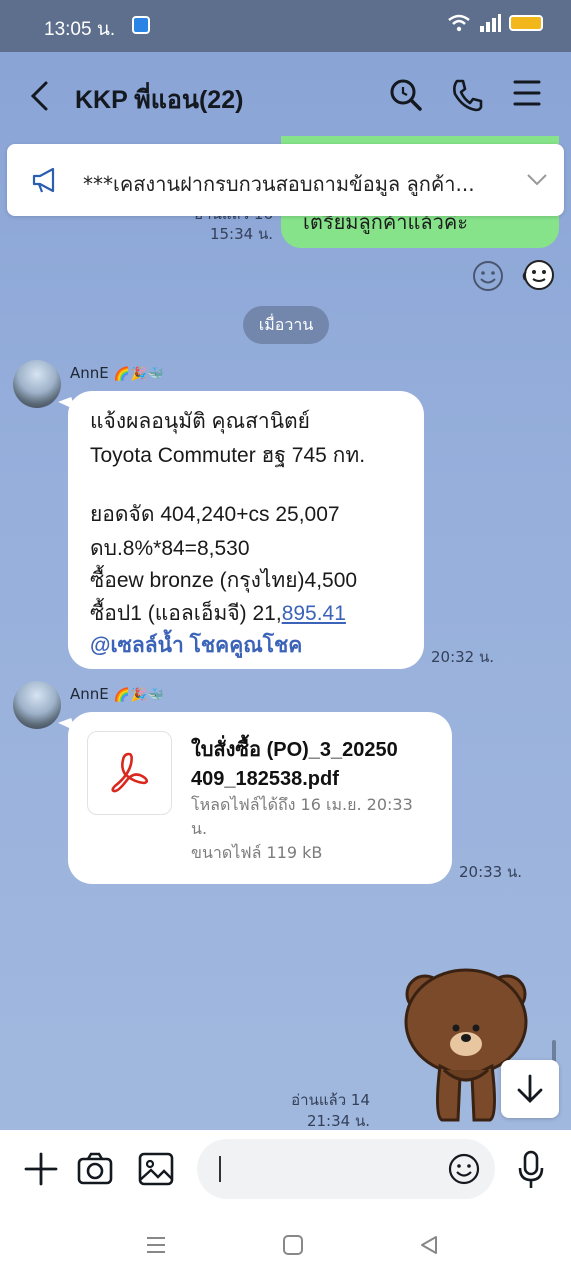  I want to click on message-line: แจ้งผลอนุมัติ คุณสานิตย์, so click(200, 421).